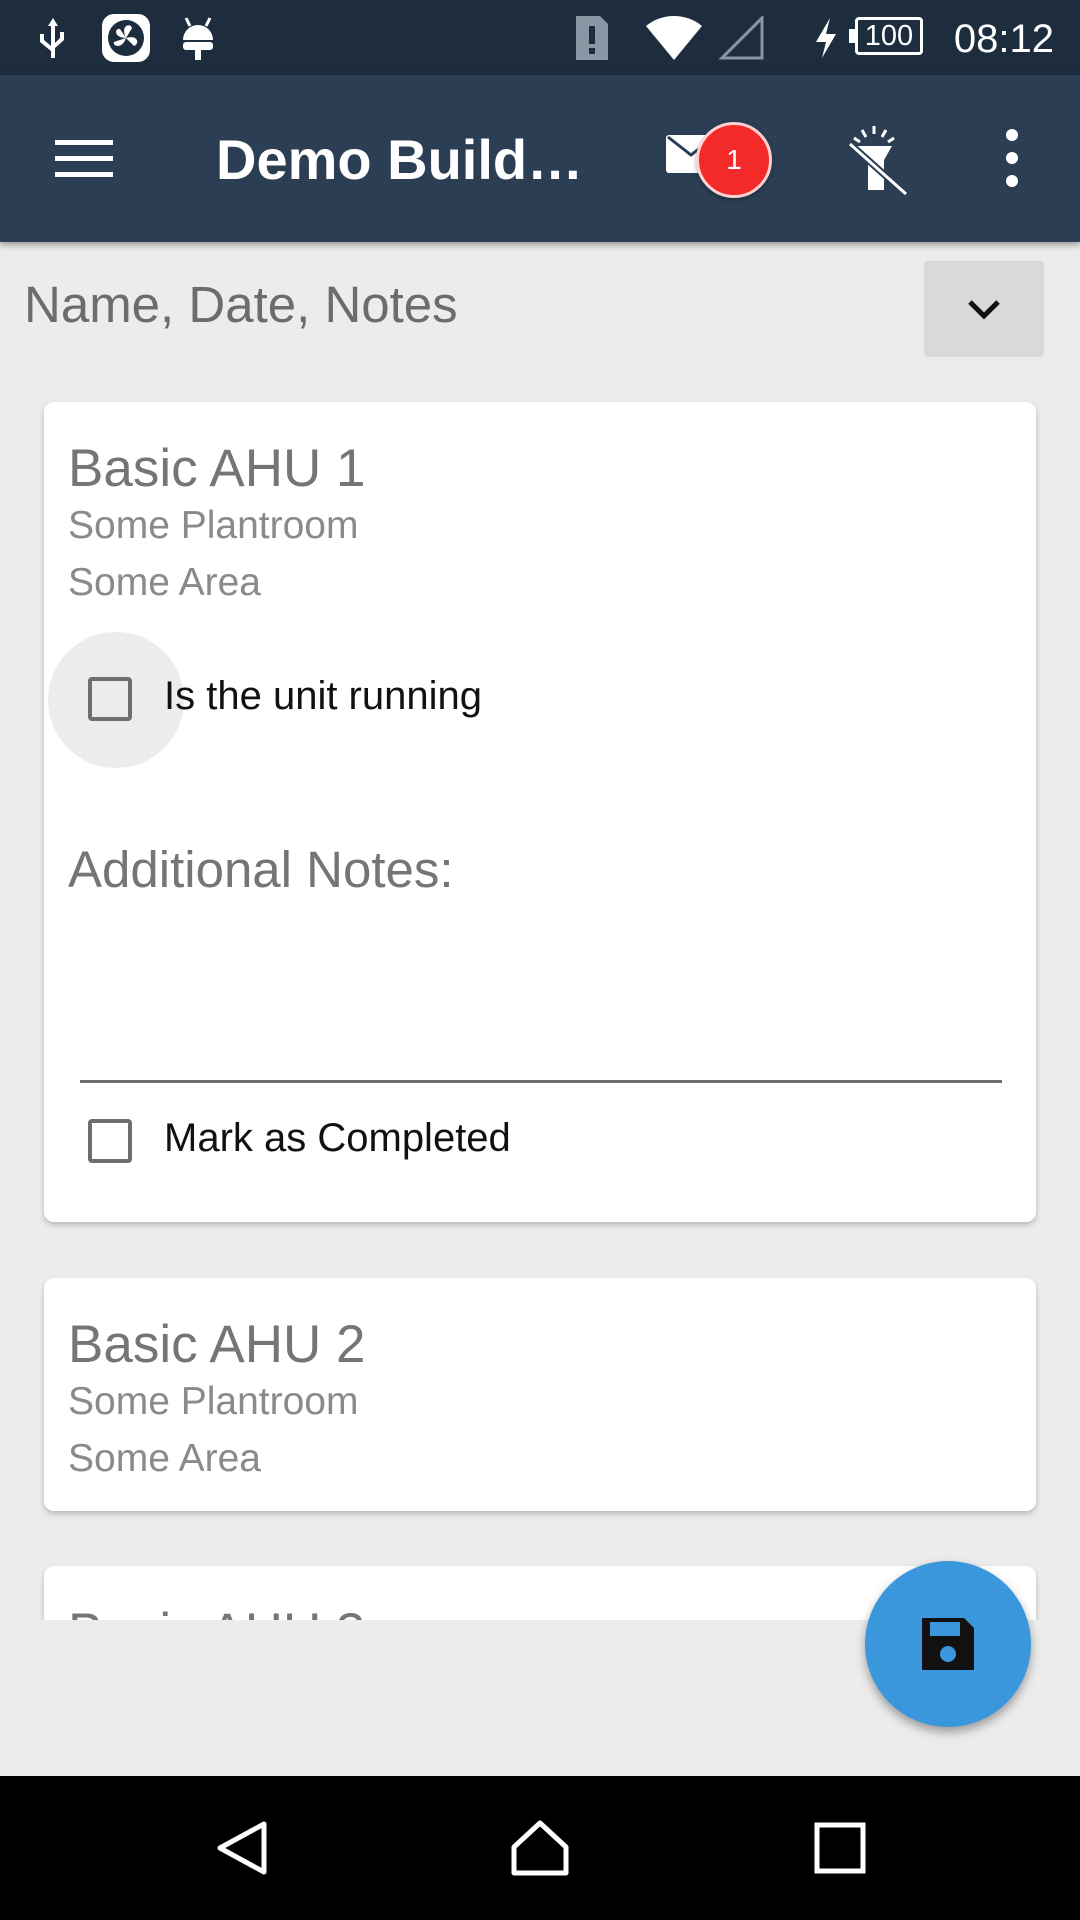  I want to click on notes-input, so click(541, 1006).